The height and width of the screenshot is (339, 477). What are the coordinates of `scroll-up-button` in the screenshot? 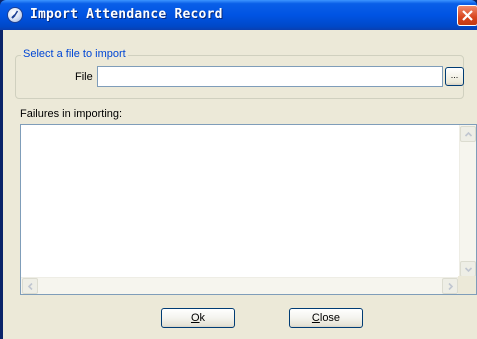 It's located at (468, 134).